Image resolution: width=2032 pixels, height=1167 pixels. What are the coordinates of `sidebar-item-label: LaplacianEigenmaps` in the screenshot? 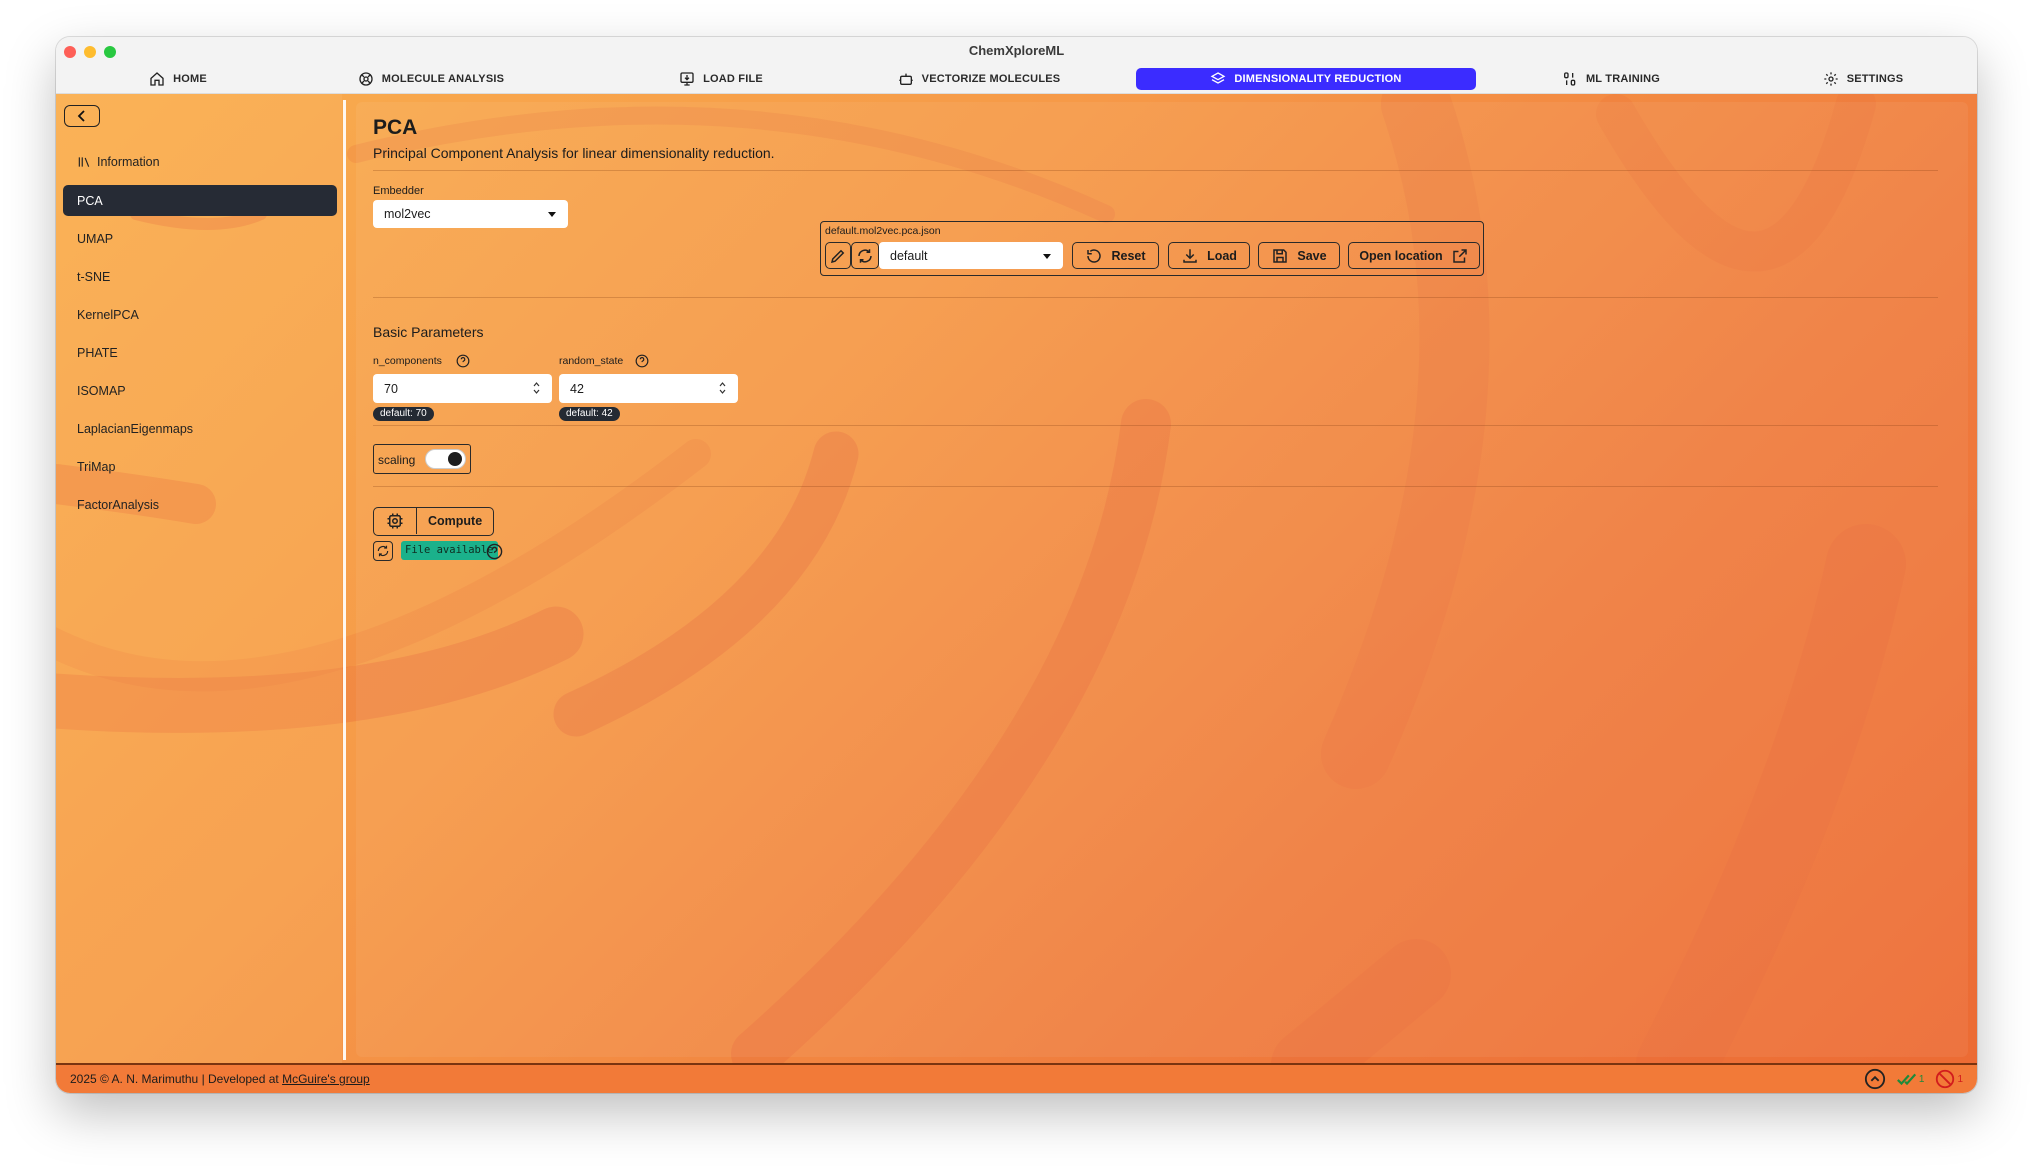 It's located at (135, 428).